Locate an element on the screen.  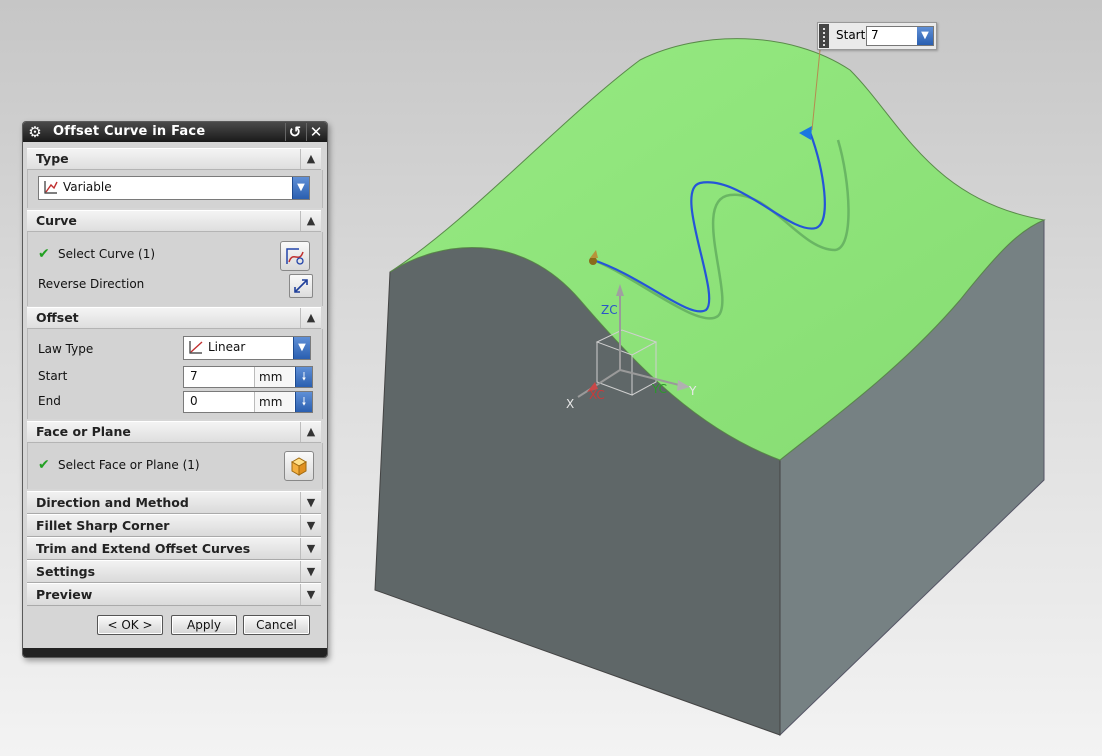
section-curve-body: ✔ Select Curve (1) Reverse Direction is located at coordinates (175, 269).